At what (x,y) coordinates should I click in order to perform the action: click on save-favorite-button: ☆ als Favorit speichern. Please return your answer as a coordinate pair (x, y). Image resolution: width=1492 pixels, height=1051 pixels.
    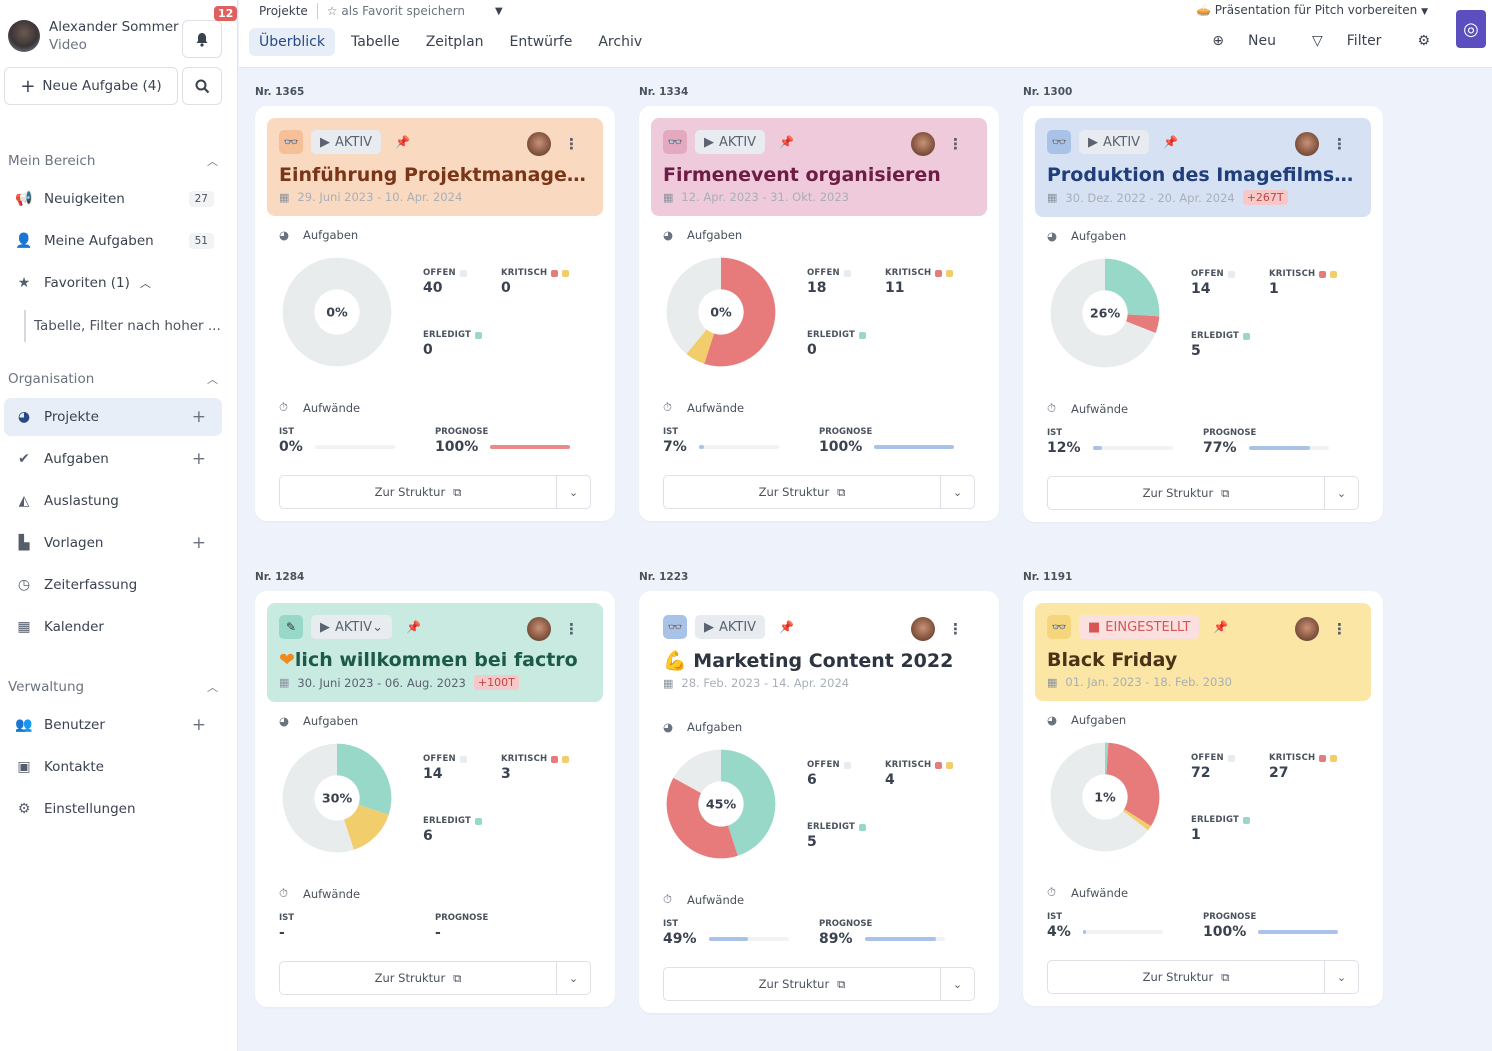
    Looking at the image, I should click on (396, 11).